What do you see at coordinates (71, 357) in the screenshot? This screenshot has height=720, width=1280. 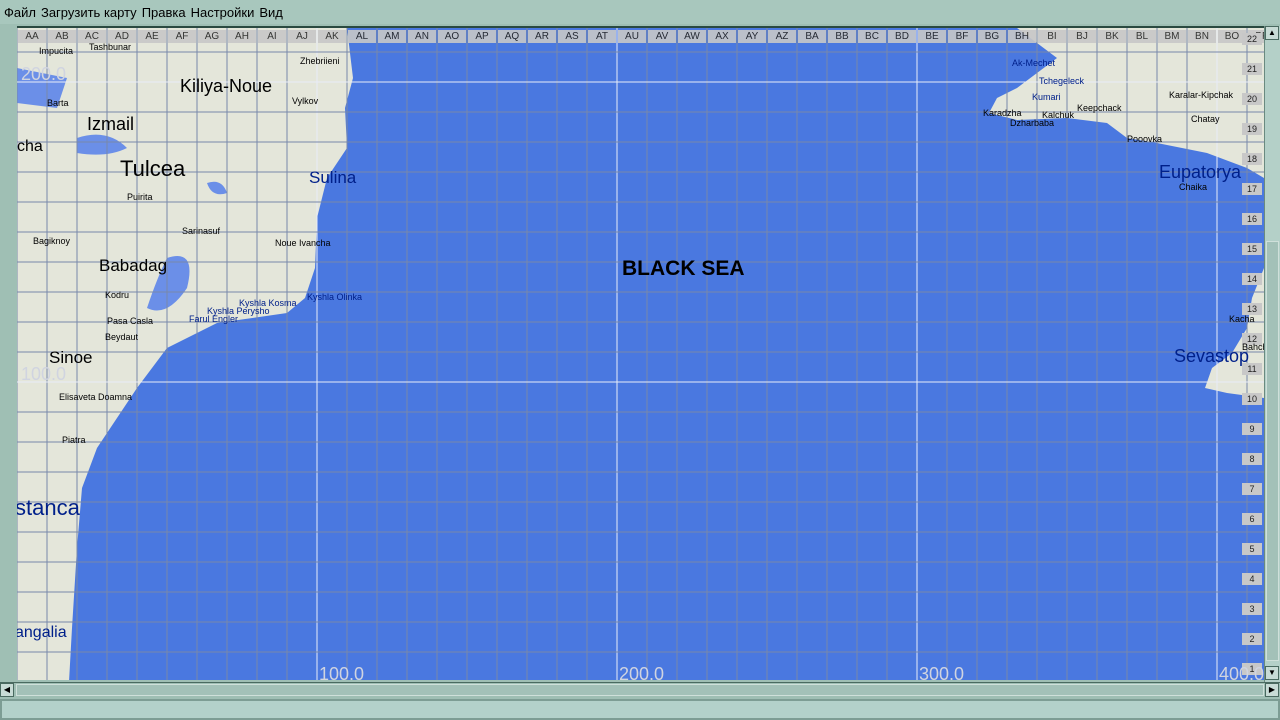 I see `place-label: Sinoe` at bounding box center [71, 357].